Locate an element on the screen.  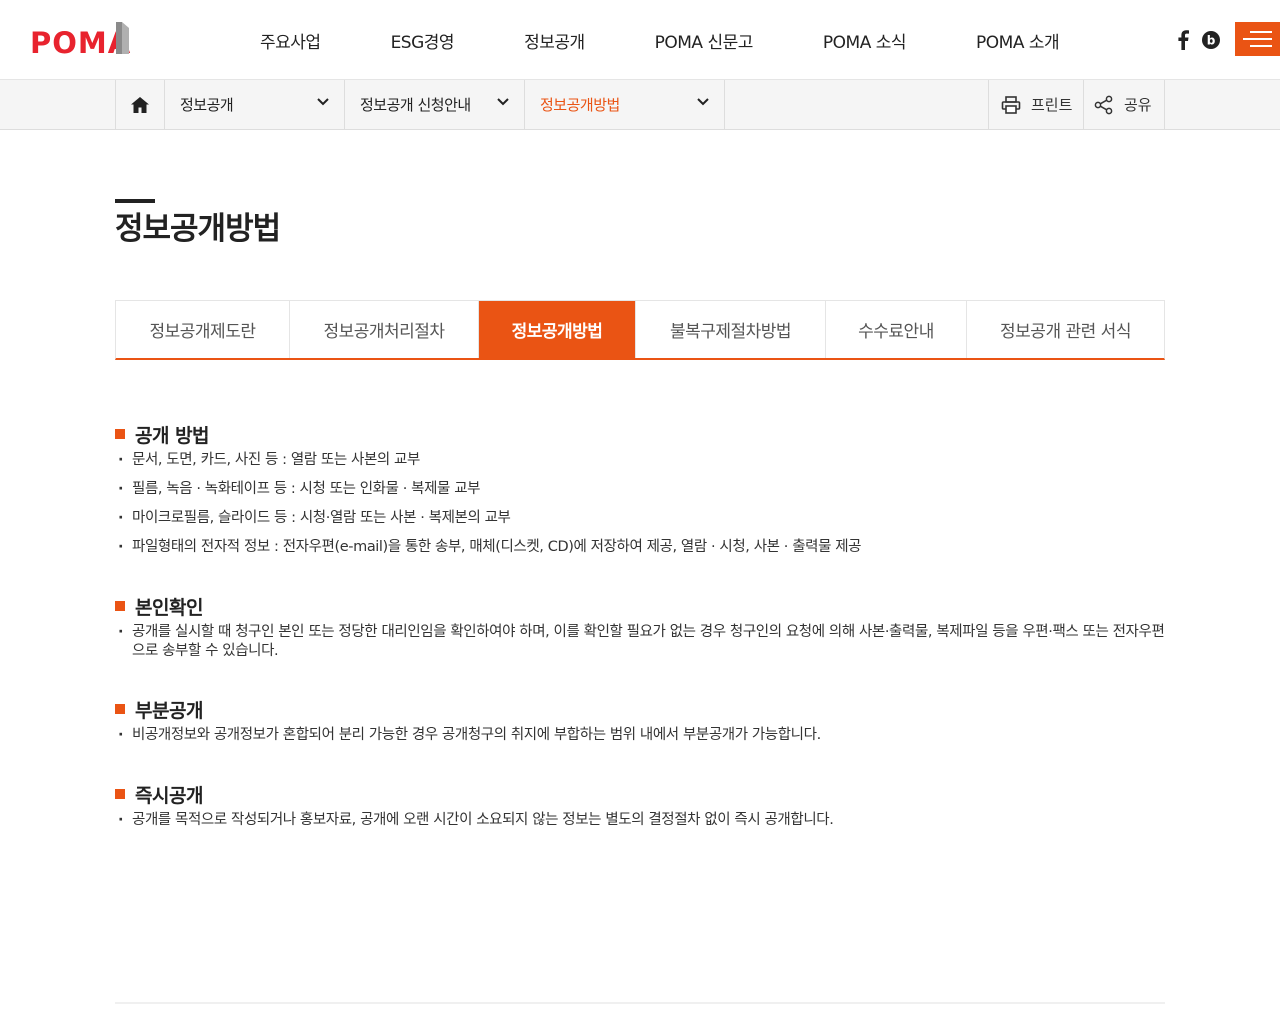
tab-system: 정보공개제도란 is located at coordinates (203, 329).